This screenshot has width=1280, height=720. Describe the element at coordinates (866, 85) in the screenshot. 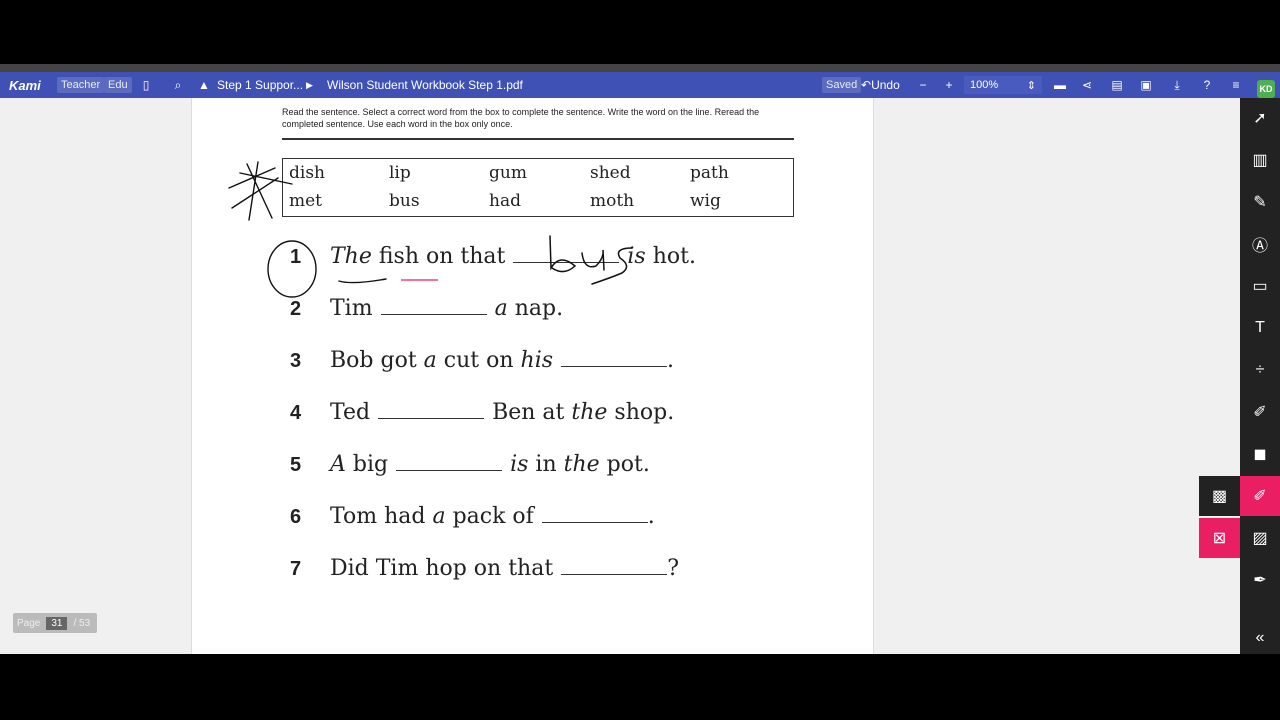

I see `undo-icon: ↶` at that location.